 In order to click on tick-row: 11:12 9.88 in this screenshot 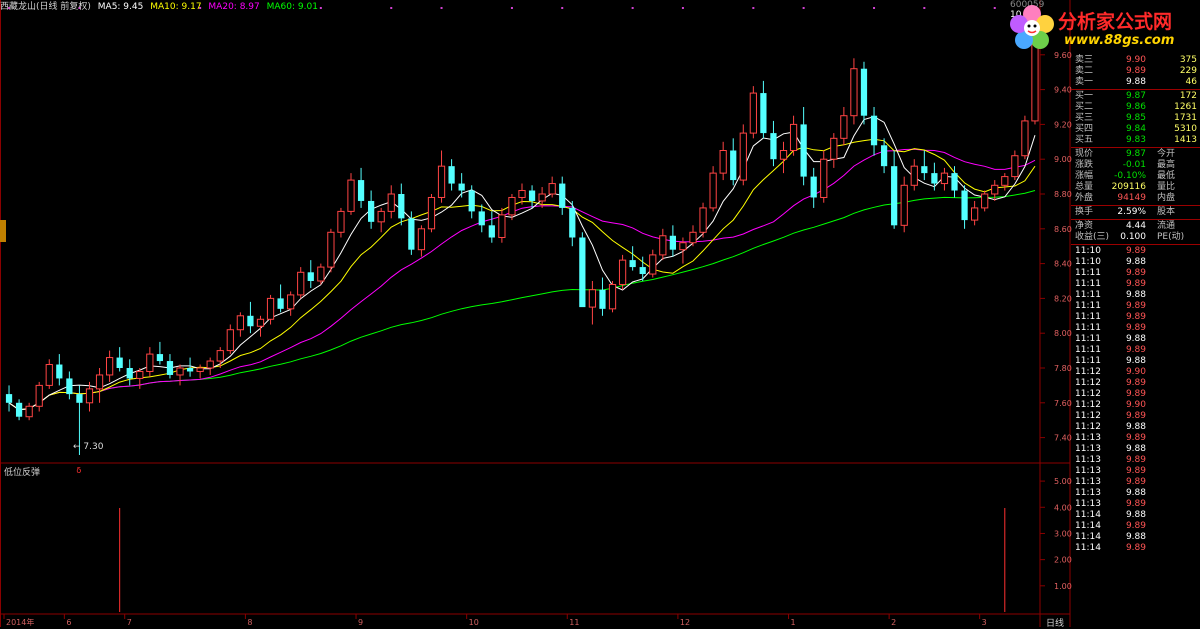, I will do `click(1135, 427)`.